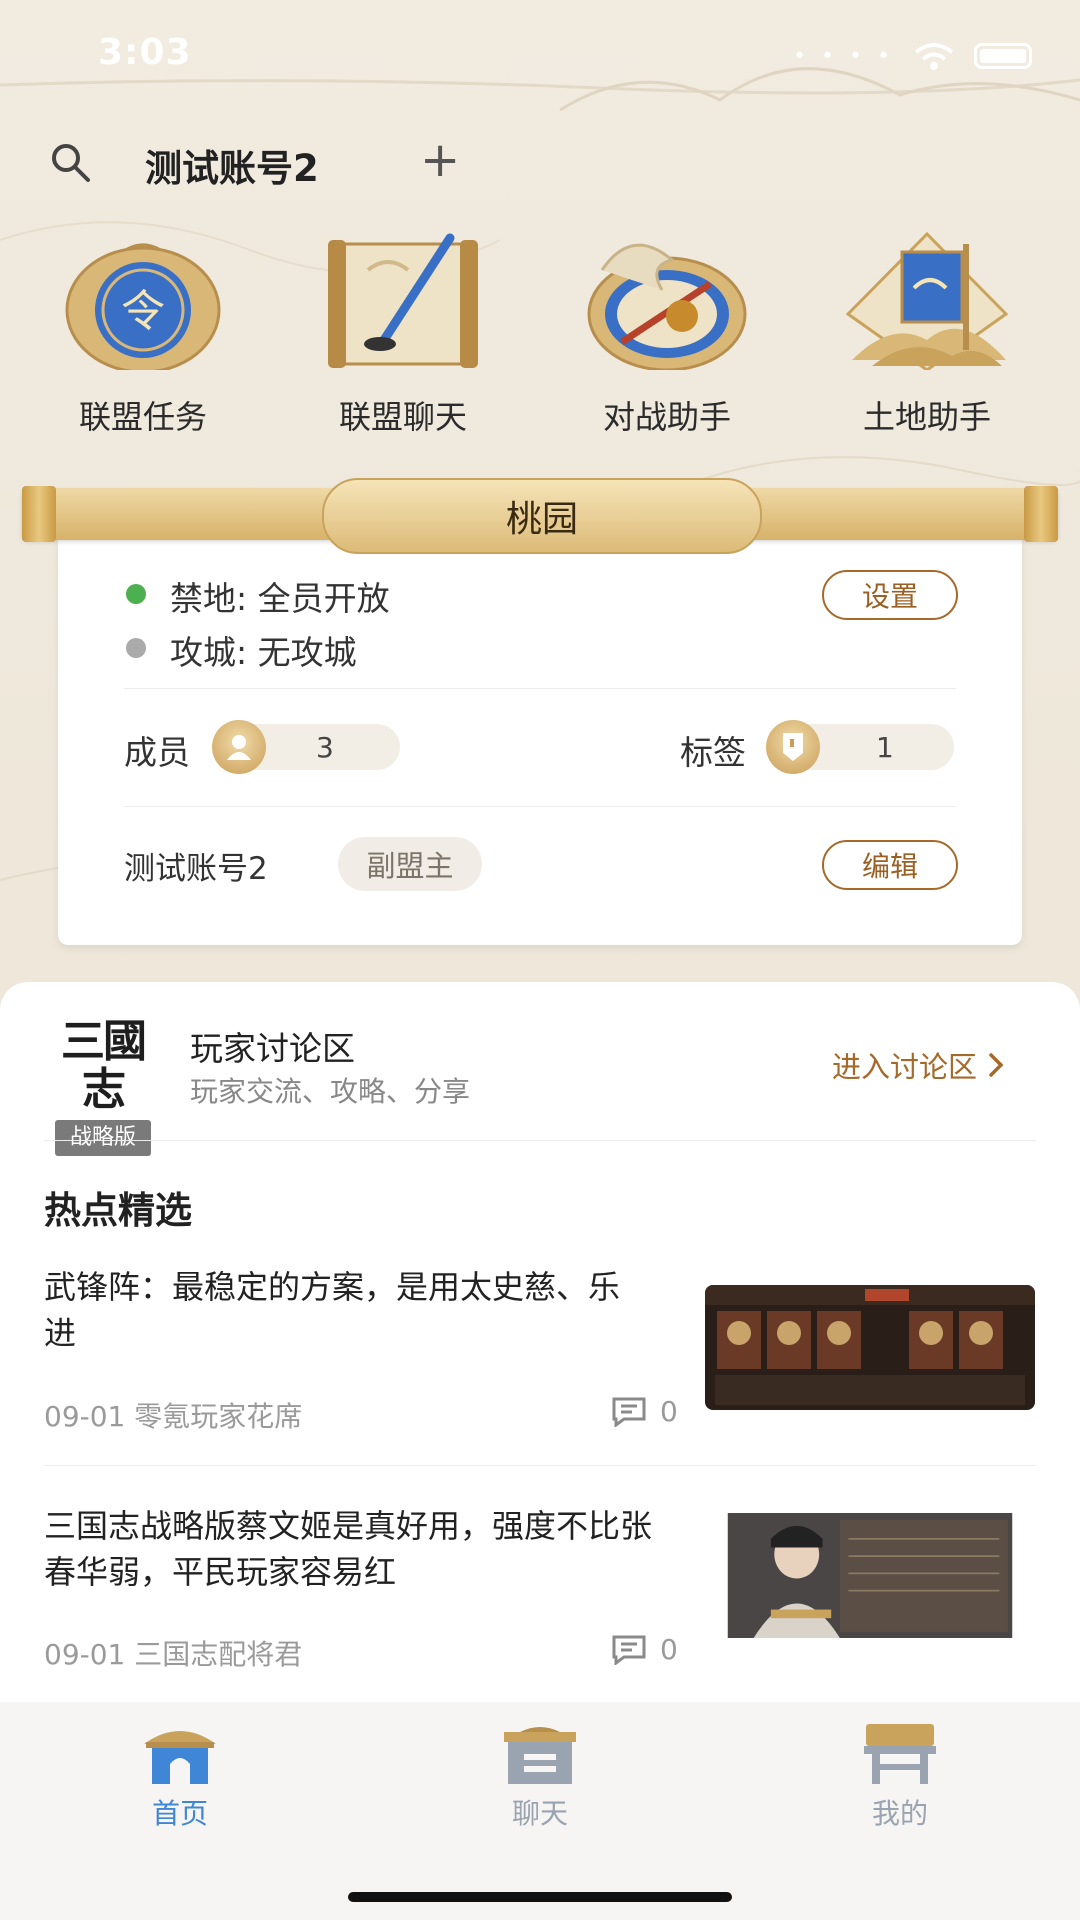 The image size is (1080, 1920). I want to click on members-count: 3, so click(325, 747).